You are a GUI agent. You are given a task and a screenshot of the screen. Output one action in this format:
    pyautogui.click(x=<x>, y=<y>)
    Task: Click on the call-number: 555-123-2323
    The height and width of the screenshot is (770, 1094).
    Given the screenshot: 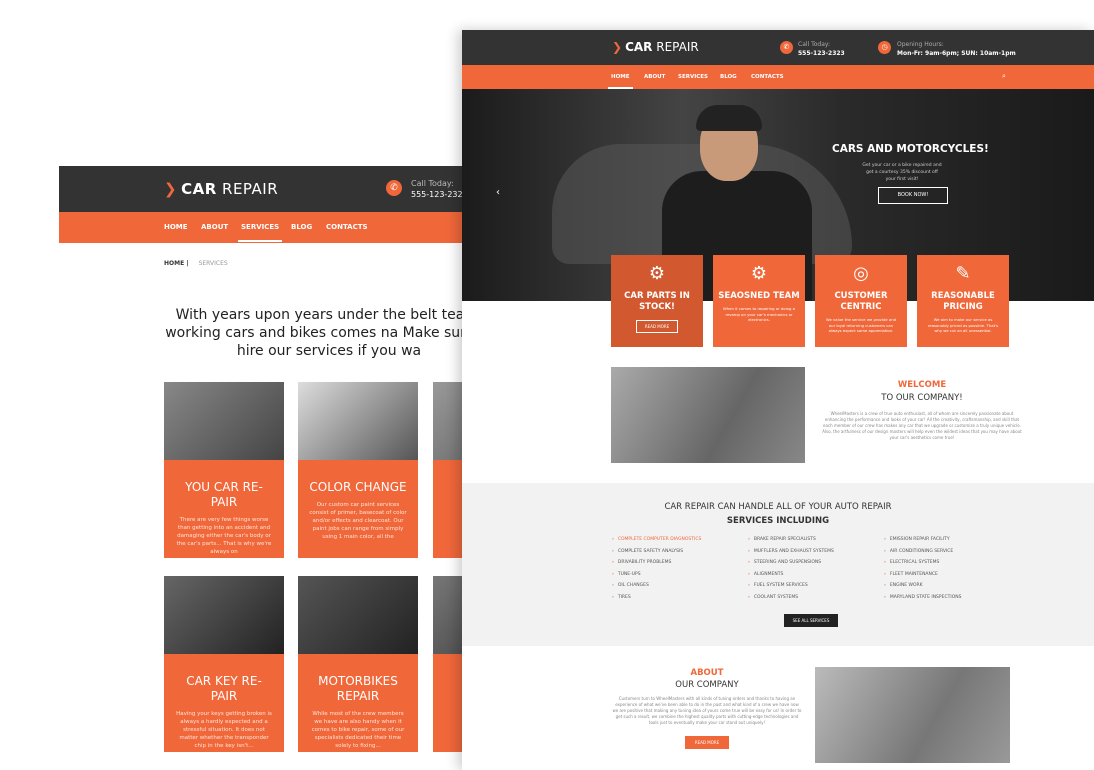 What is the action you would take?
    pyautogui.click(x=439, y=194)
    